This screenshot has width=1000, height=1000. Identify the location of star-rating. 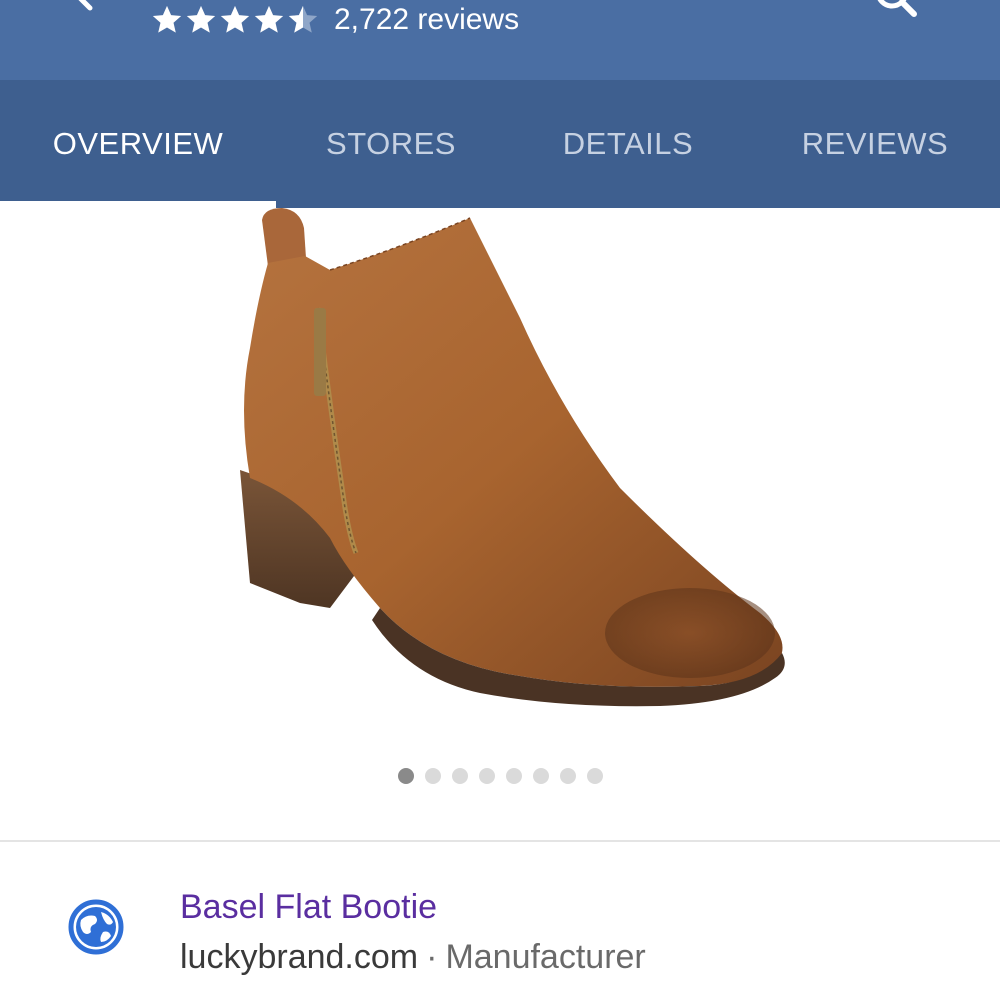
(235, 20).